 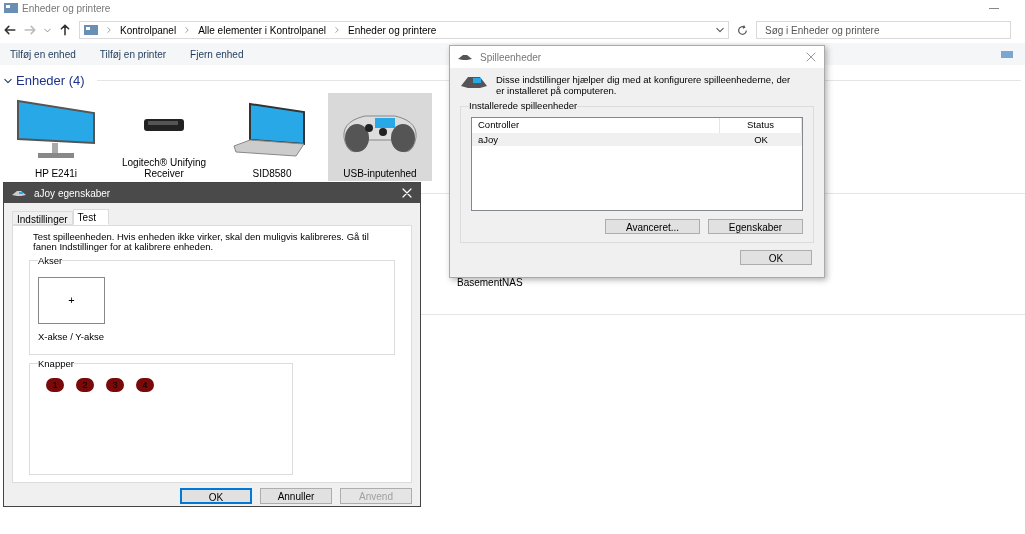 I want to click on controller-list: Controller Status aJoy OK, so click(x=637, y=164).